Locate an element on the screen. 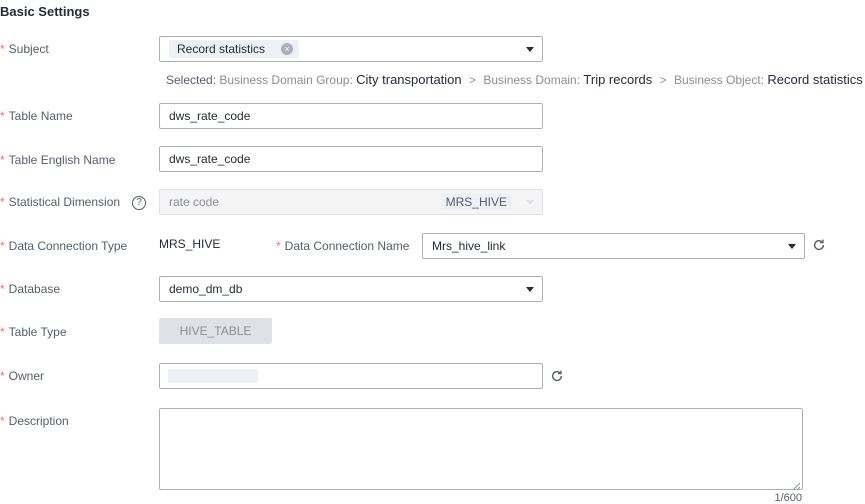 The height and width of the screenshot is (504, 865). data-connection-name-label: * Data Connection Name is located at coordinates (343, 246).